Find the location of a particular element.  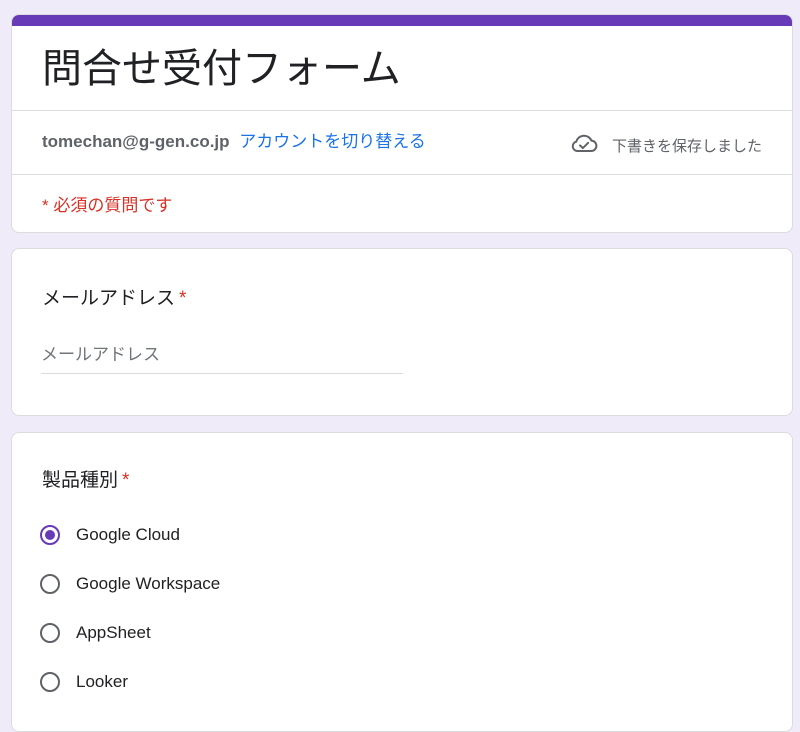

cloud-check-icon is located at coordinates (591, 145).